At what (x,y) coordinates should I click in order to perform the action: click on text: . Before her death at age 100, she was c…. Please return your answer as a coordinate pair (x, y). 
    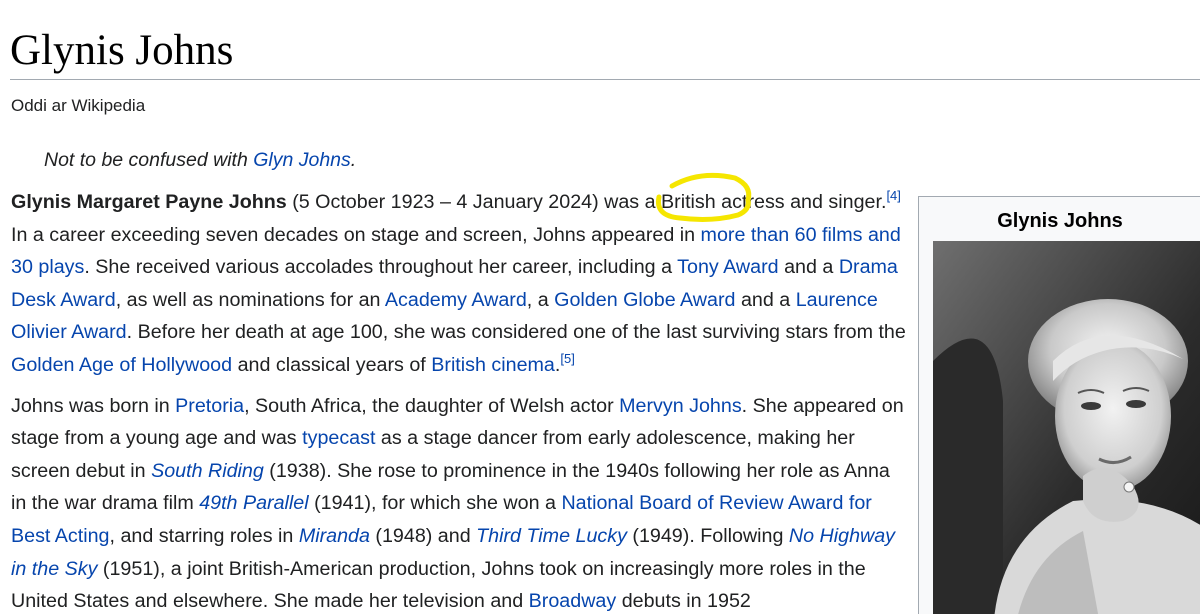
    Looking at the image, I should click on (516, 332).